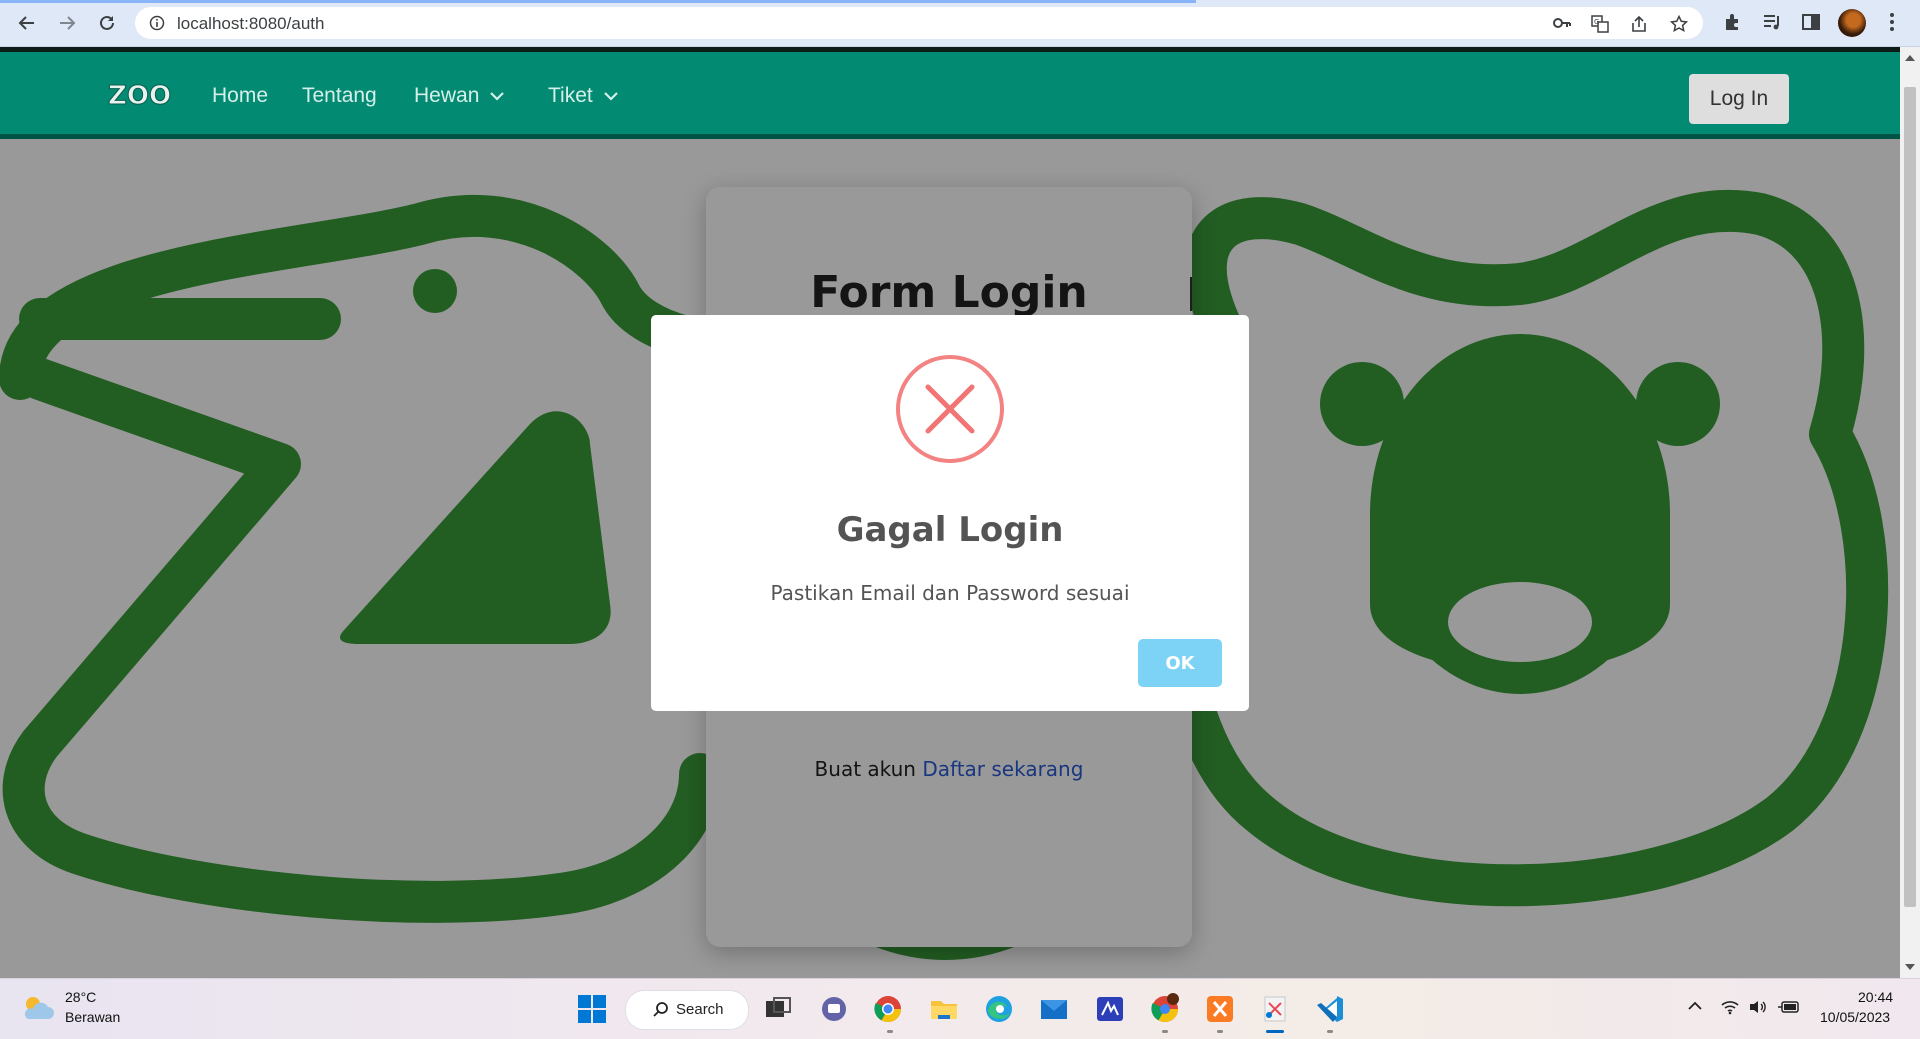  I want to click on page-scrollbar, so click(1910, 512).